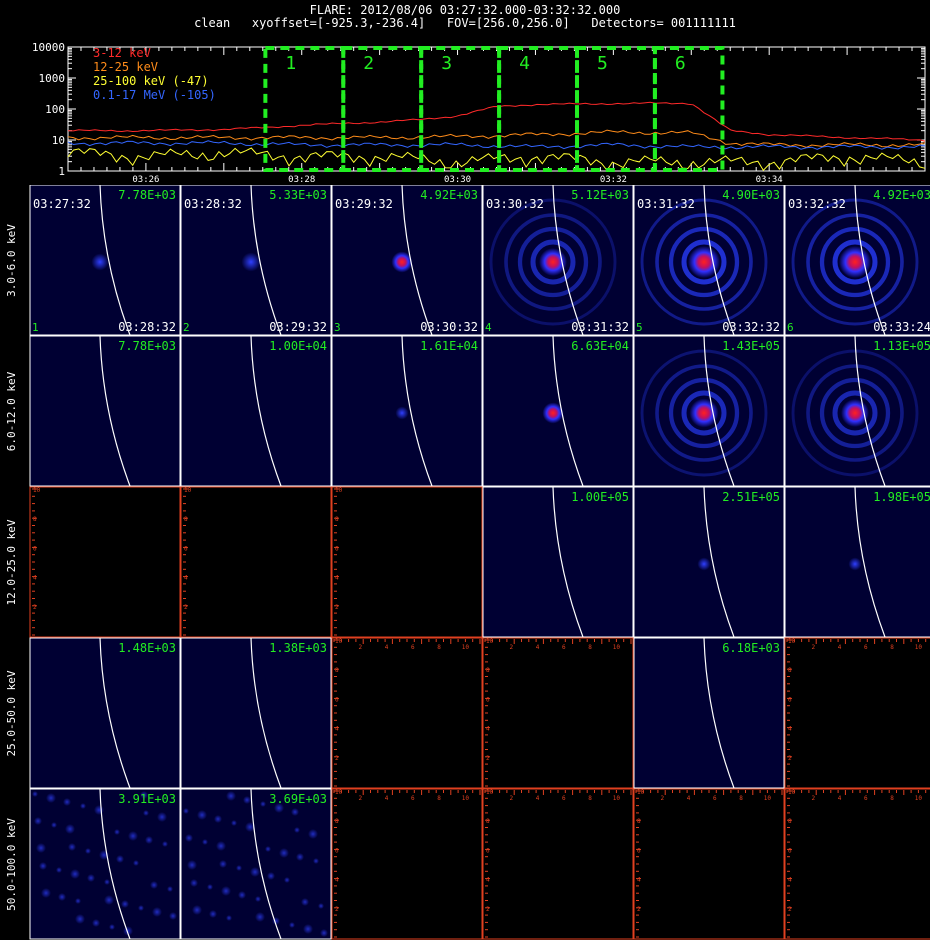  I want to click on legend-entry: 3-12 keV, so click(122, 53).